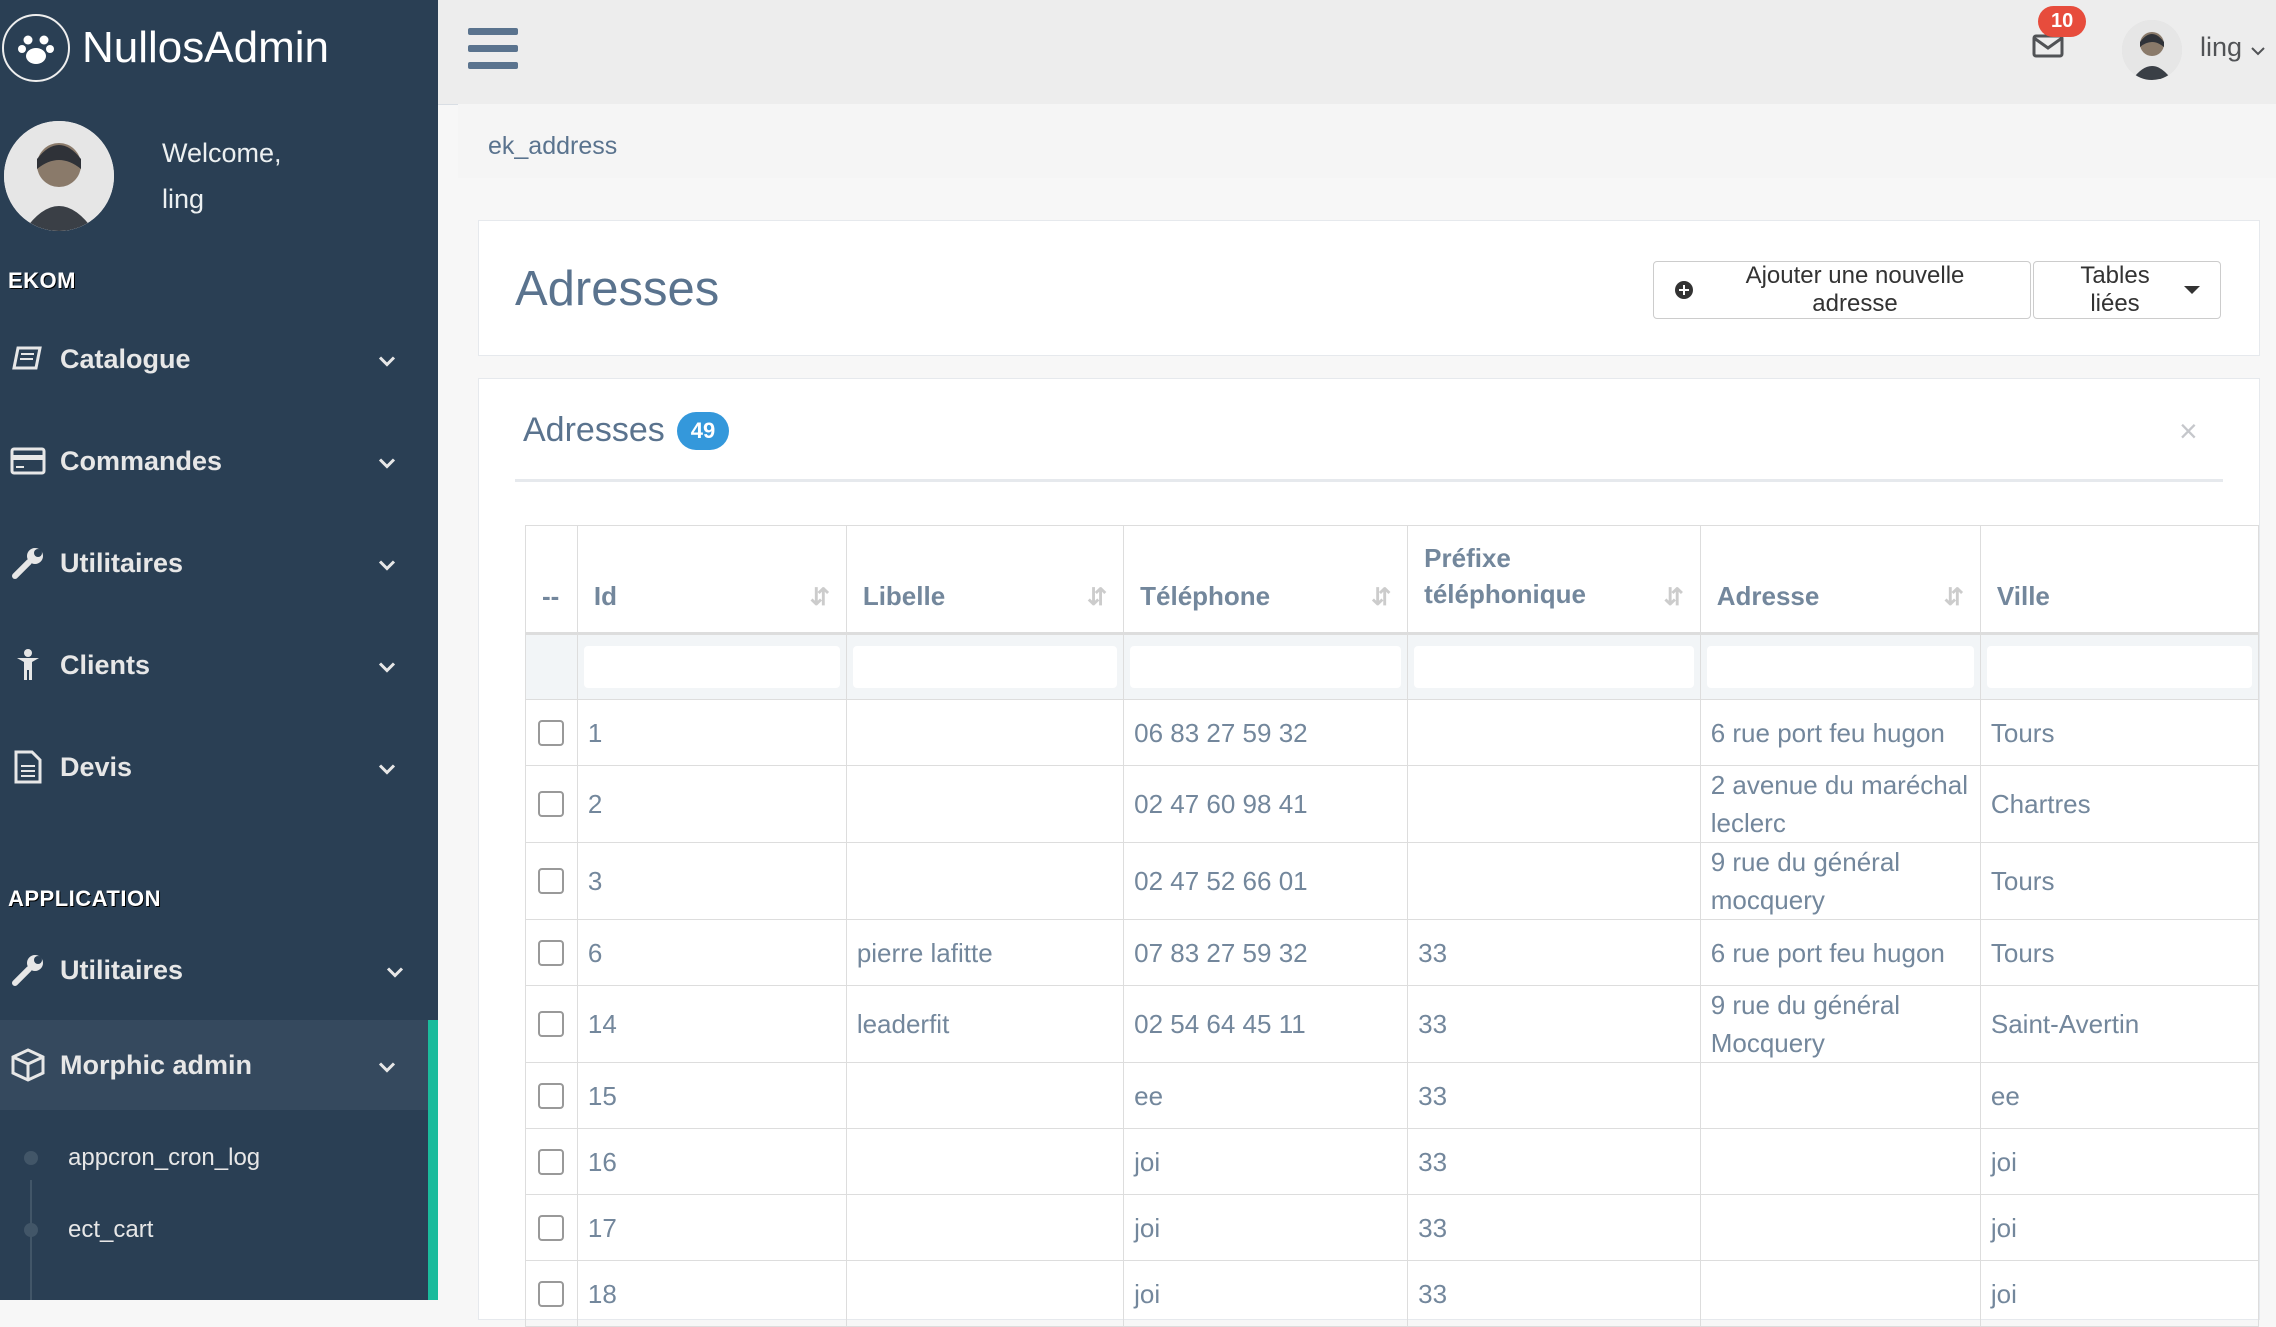  I want to click on column-header-telephone: Téléphone ⇵, so click(1266, 580).